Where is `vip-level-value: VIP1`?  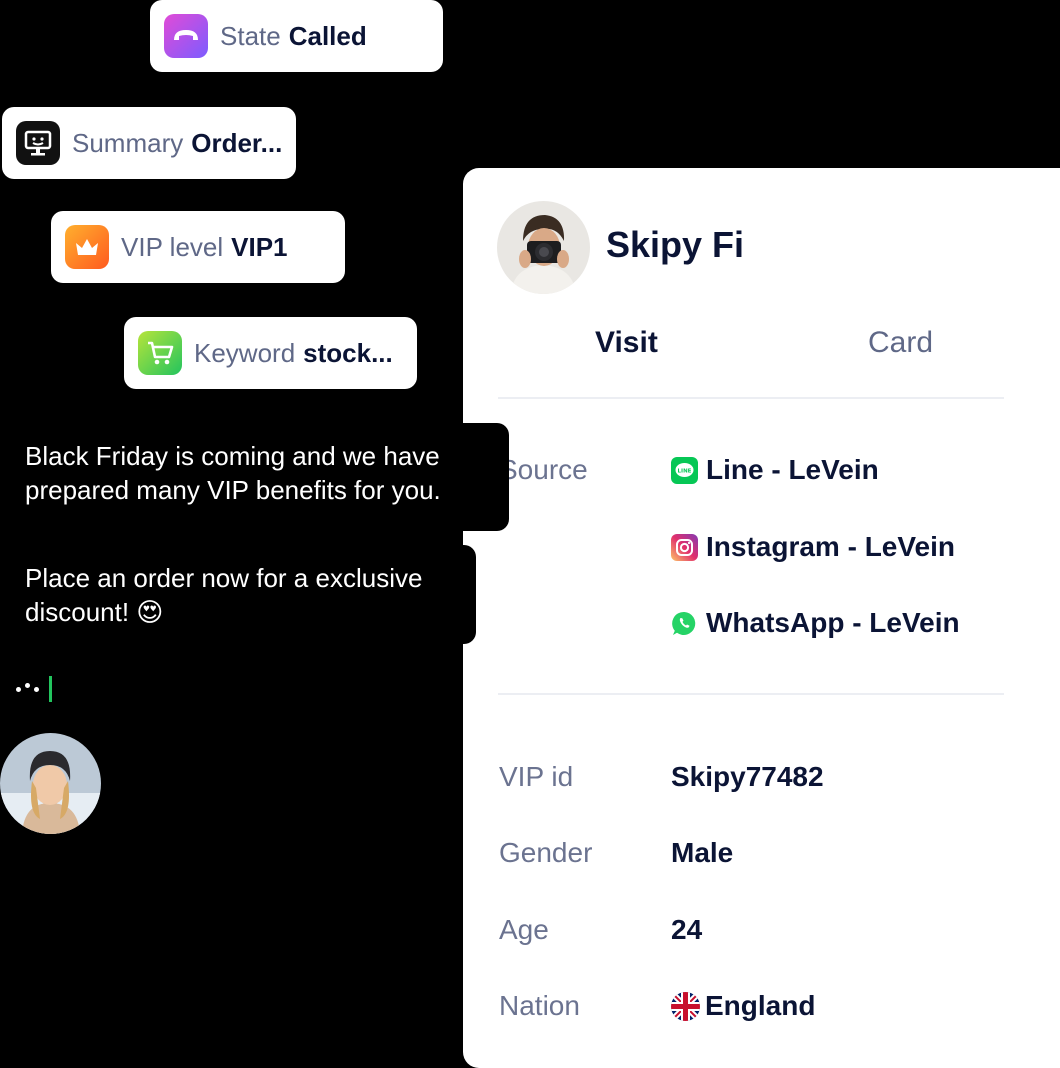
vip-level-value: VIP1 is located at coordinates (259, 246).